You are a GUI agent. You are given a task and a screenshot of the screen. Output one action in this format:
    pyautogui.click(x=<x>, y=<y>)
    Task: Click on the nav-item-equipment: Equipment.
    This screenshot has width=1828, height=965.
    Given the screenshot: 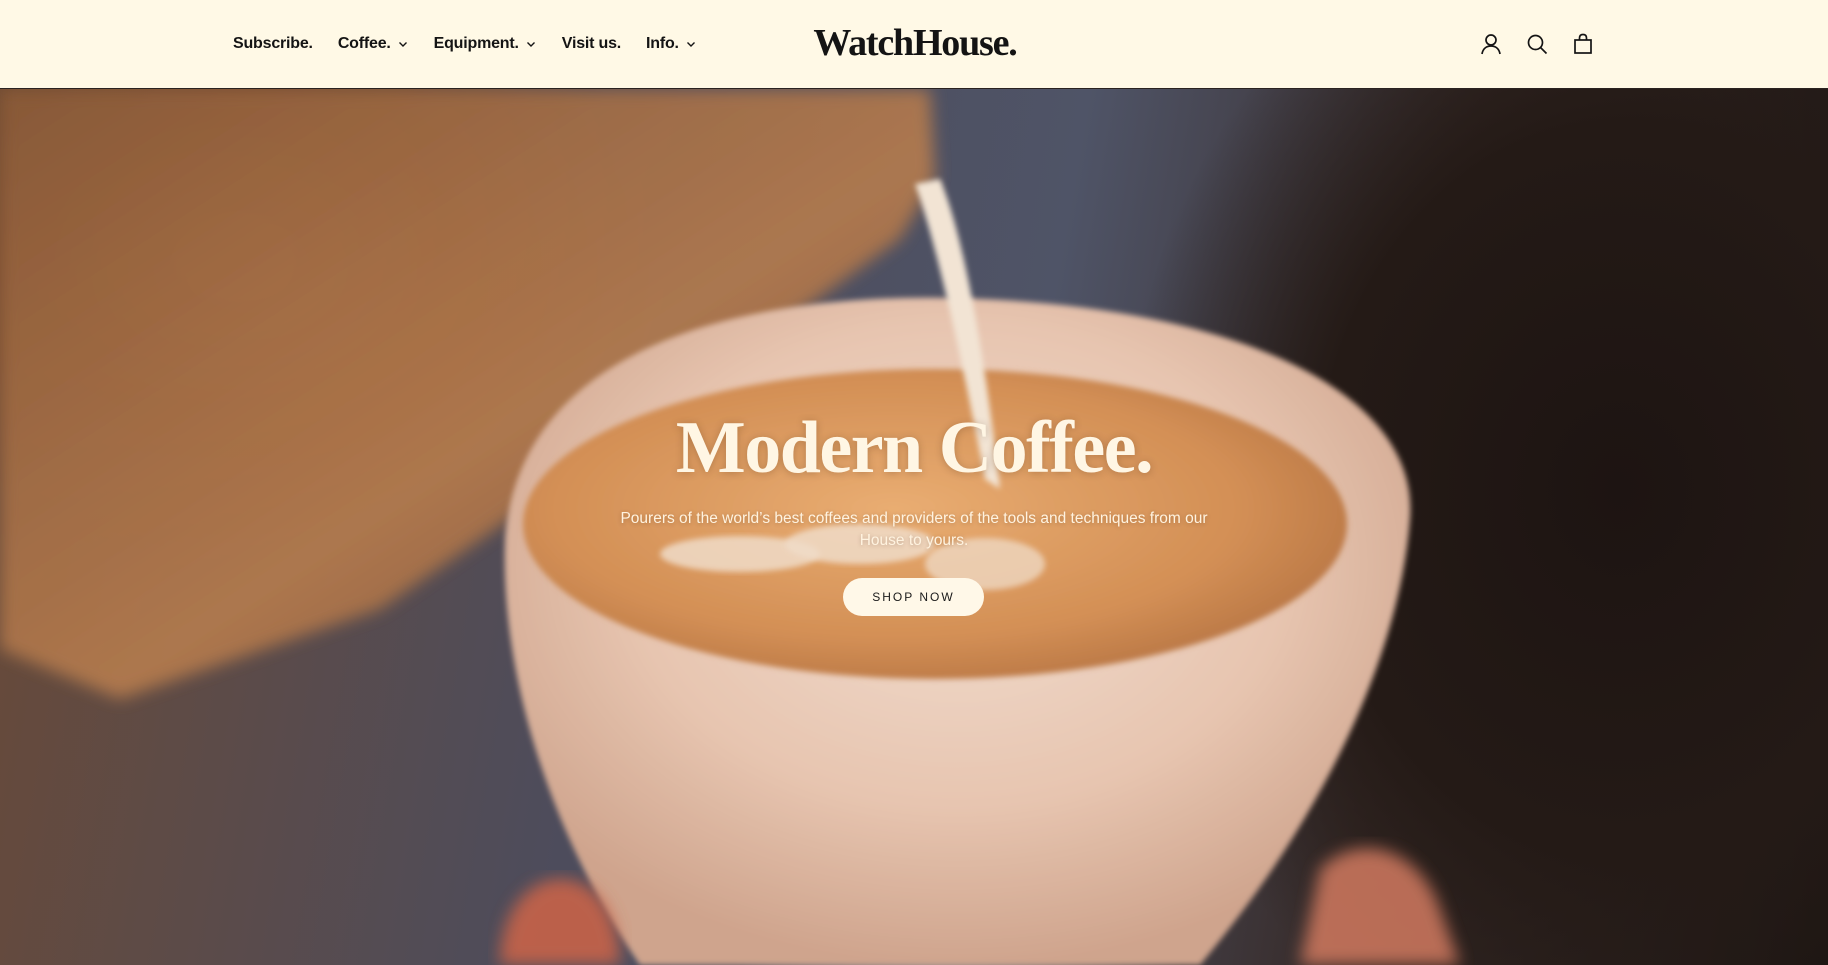 What is the action you would take?
    pyautogui.click(x=485, y=44)
    